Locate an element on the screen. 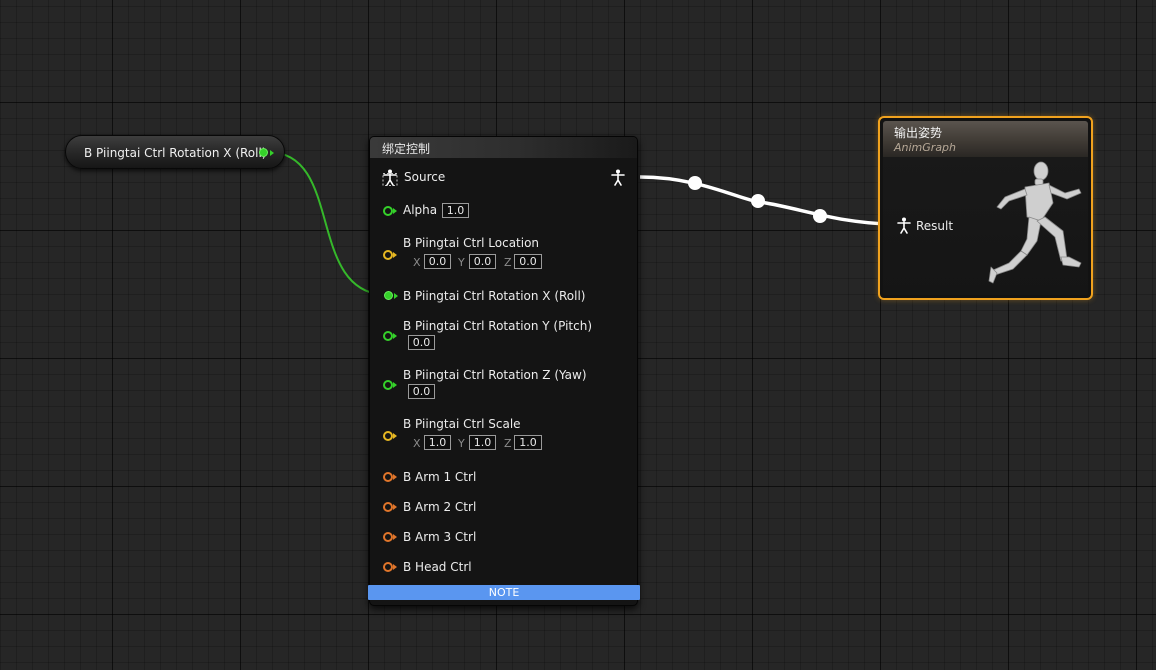 The image size is (1156, 670). head-label: B Head Ctrl is located at coordinates (437, 567).